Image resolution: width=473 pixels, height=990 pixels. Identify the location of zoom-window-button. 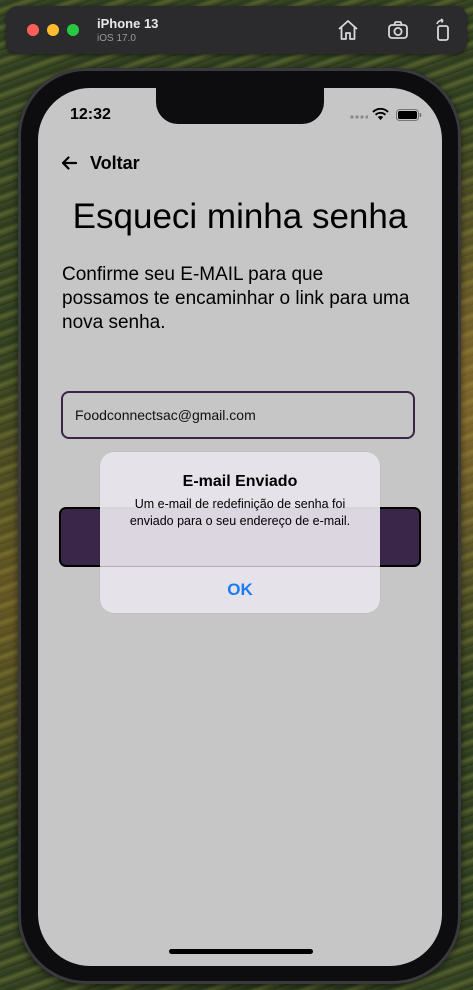
(73, 30).